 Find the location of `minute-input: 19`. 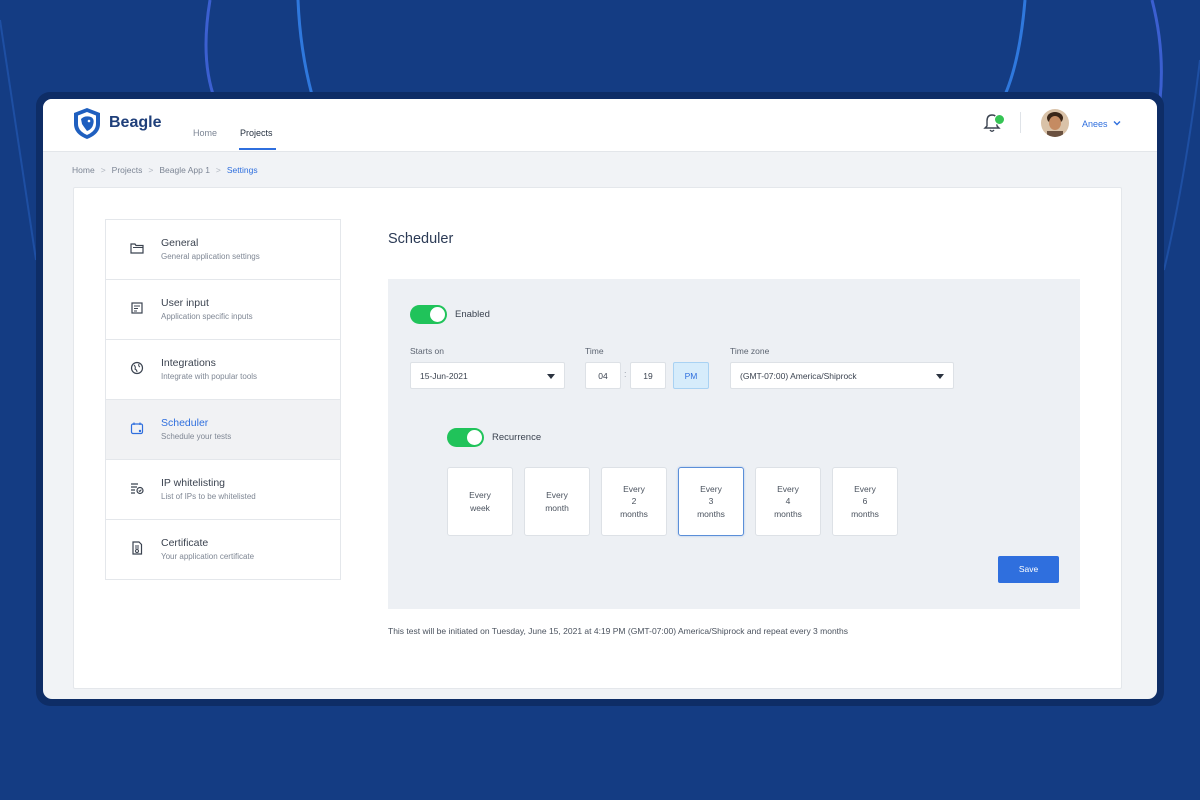

minute-input: 19 is located at coordinates (648, 375).